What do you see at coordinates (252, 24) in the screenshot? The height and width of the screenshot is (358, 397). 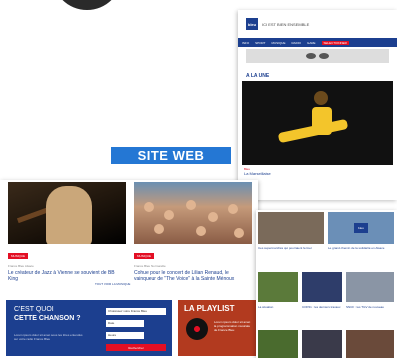 I see `site-logo: bleu` at bounding box center [252, 24].